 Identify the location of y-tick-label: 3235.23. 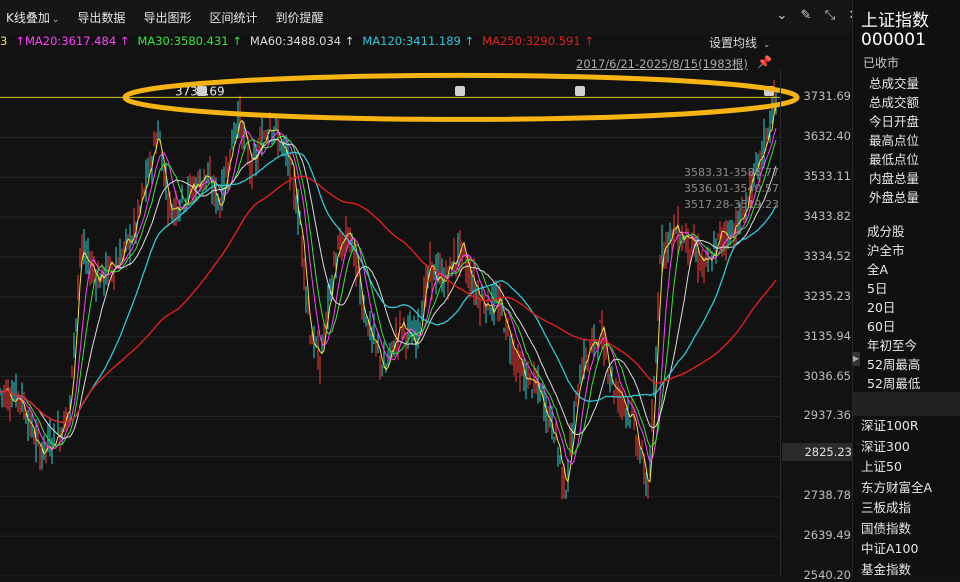
(827, 295).